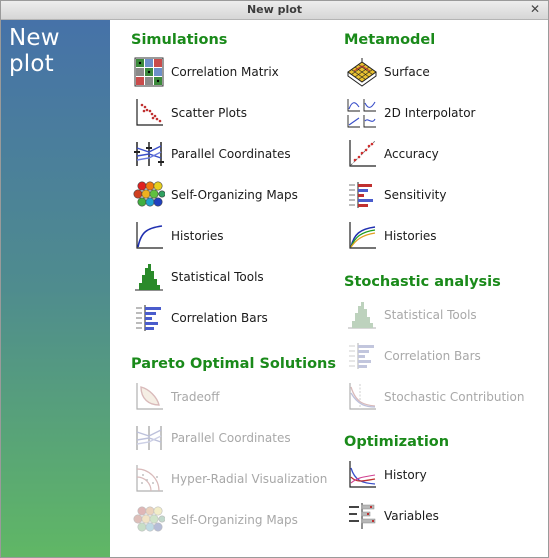  What do you see at coordinates (397, 442) in the screenshot?
I see `section-title-optimization: Optimization` at bounding box center [397, 442].